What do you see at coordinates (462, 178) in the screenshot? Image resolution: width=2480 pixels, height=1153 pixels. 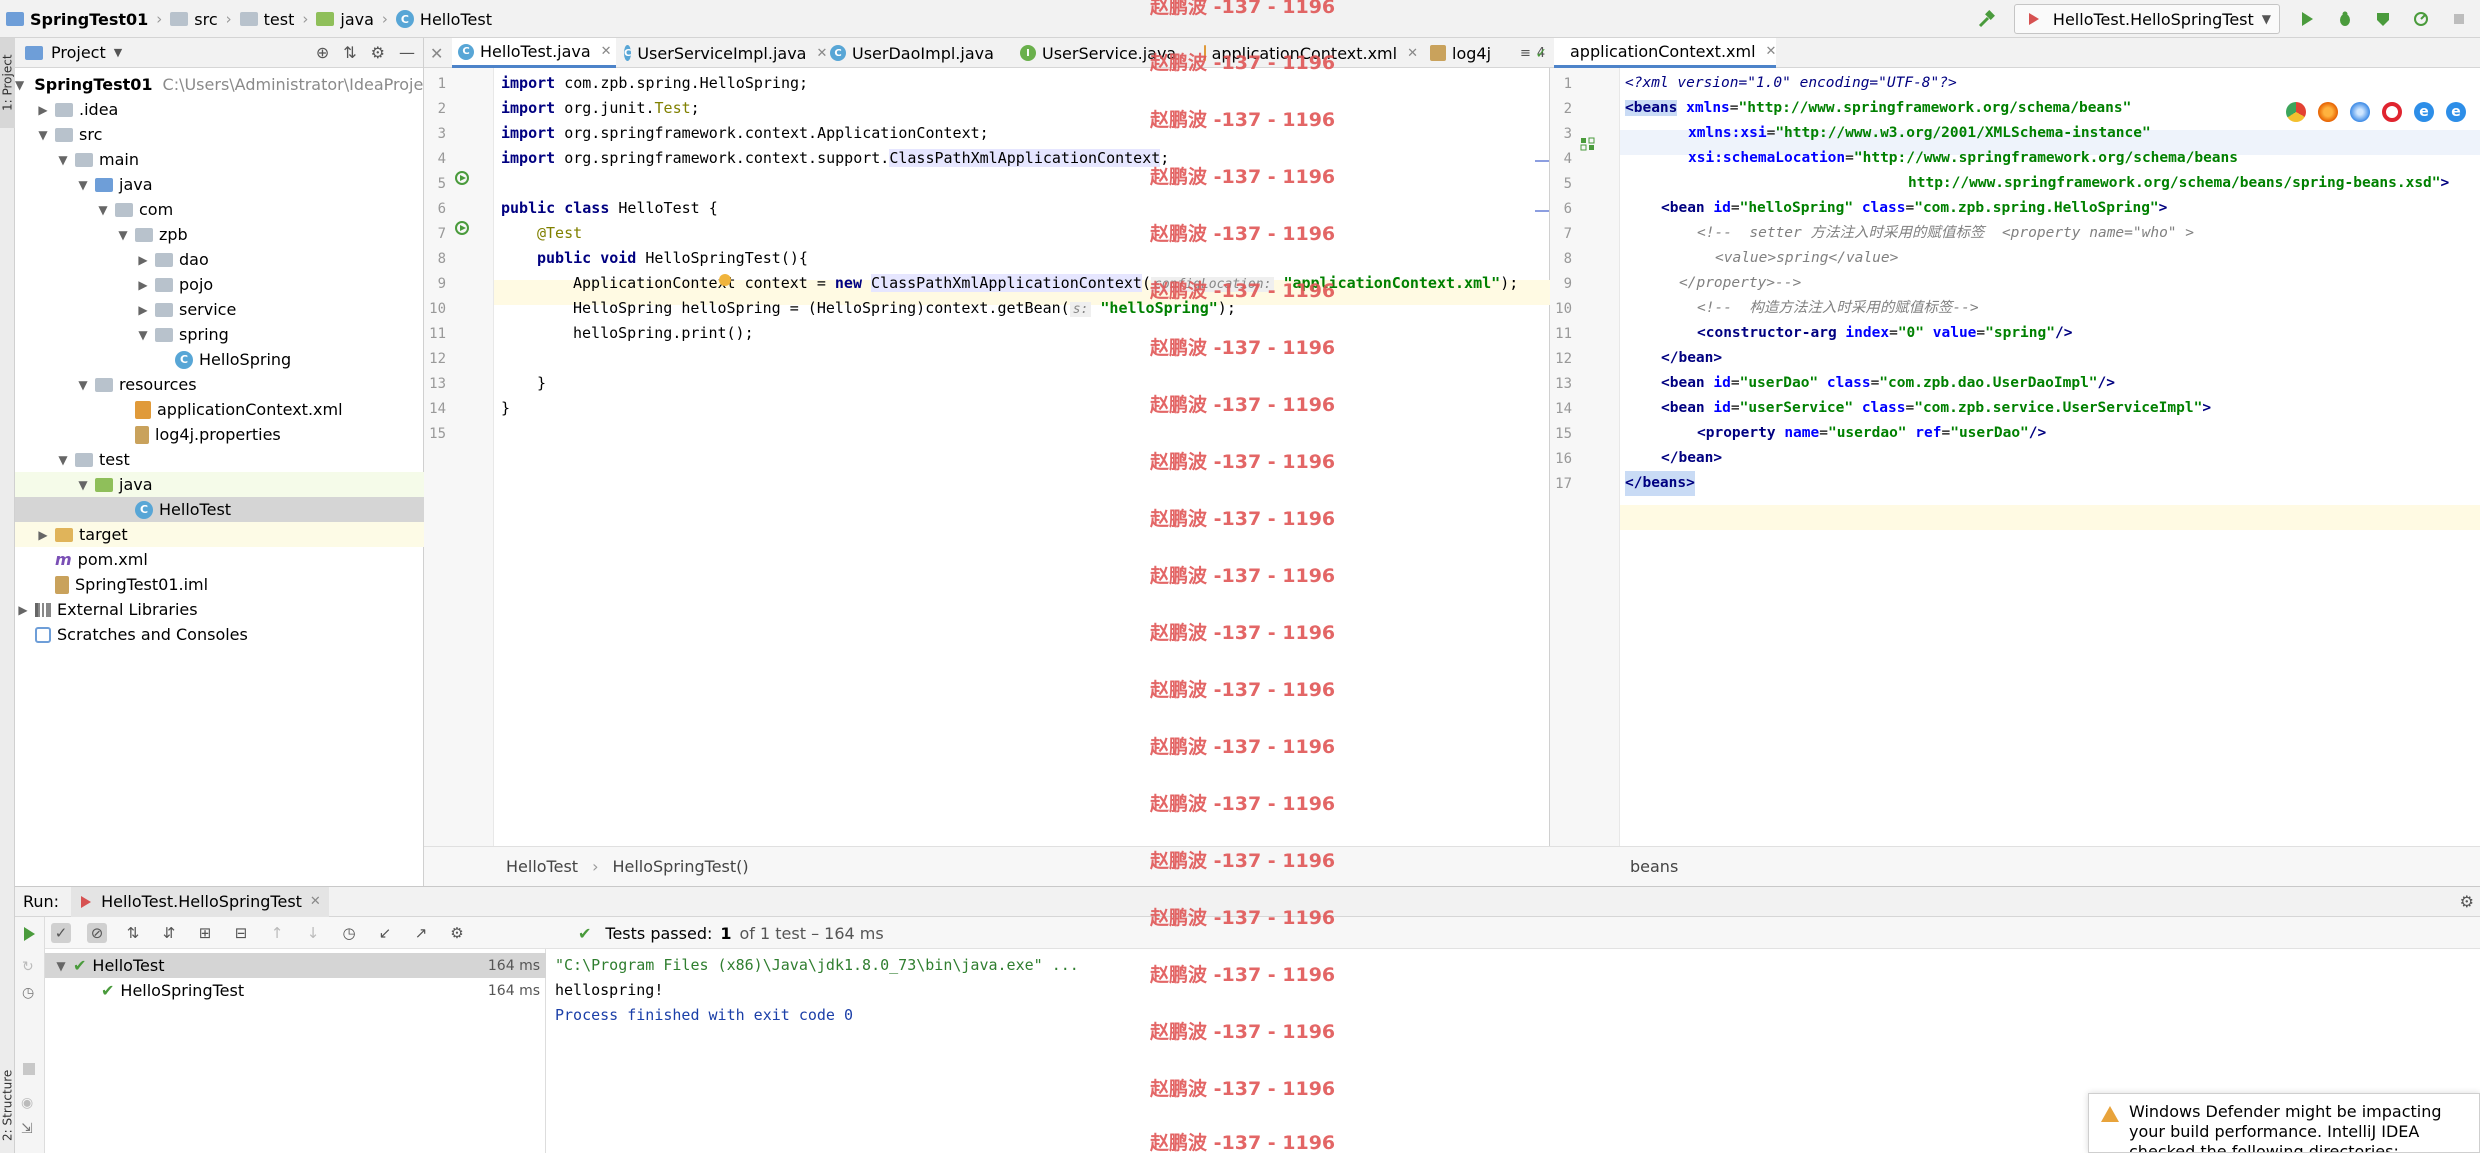 I see `run-test-class-icon` at bounding box center [462, 178].